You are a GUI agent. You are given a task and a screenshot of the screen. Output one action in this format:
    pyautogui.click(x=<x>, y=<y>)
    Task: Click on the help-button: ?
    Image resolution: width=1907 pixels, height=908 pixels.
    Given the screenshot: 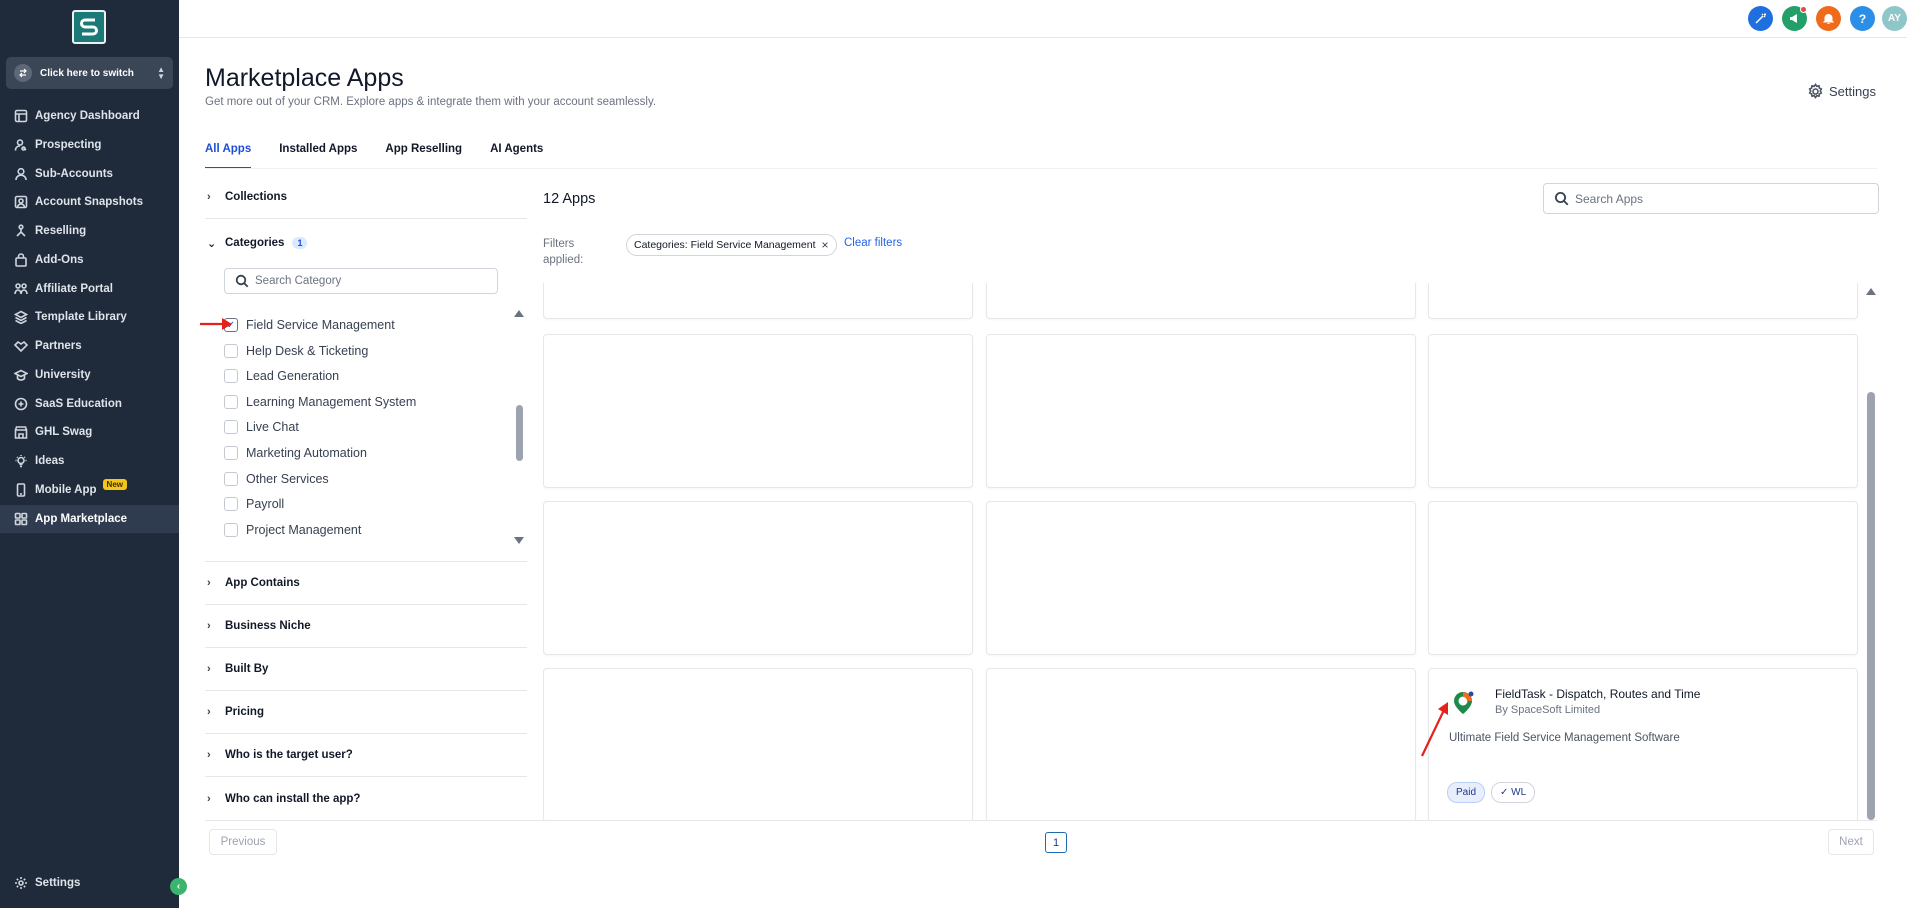 What is the action you would take?
    pyautogui.click(x=1862, y=18)
    